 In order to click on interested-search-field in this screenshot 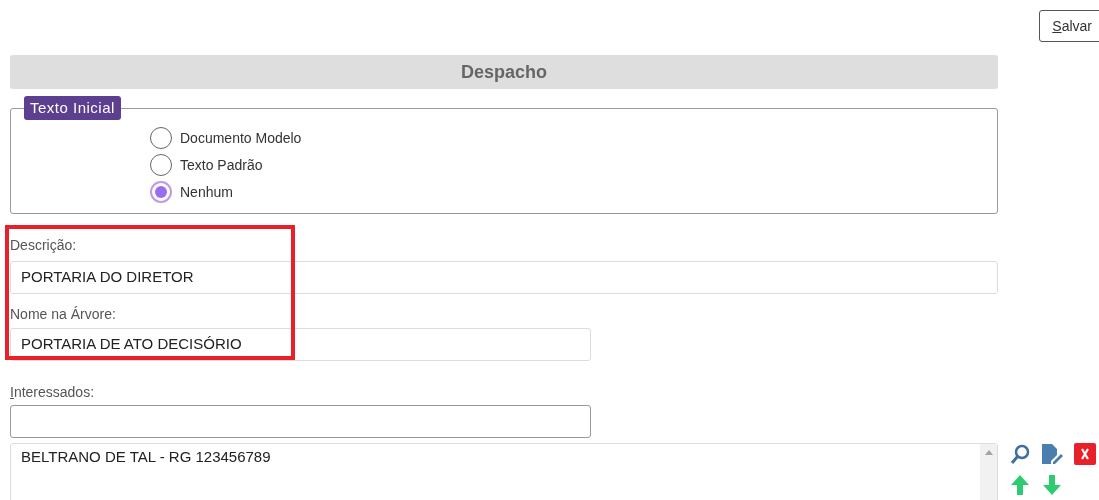, I will do `click(300, 421)`.